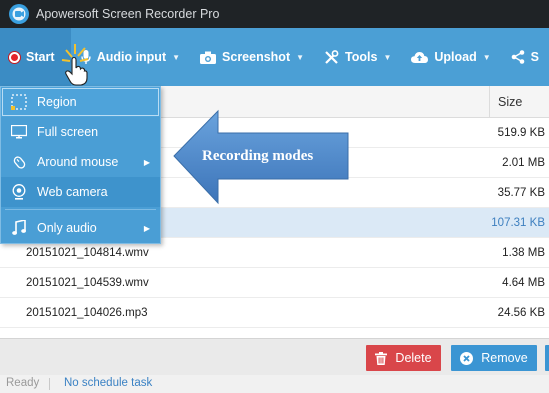  What do you see at coordinates (256, 57) in the screenshot?
I see `screenshot-label: Screenshot` at bounding box center [256, 57].